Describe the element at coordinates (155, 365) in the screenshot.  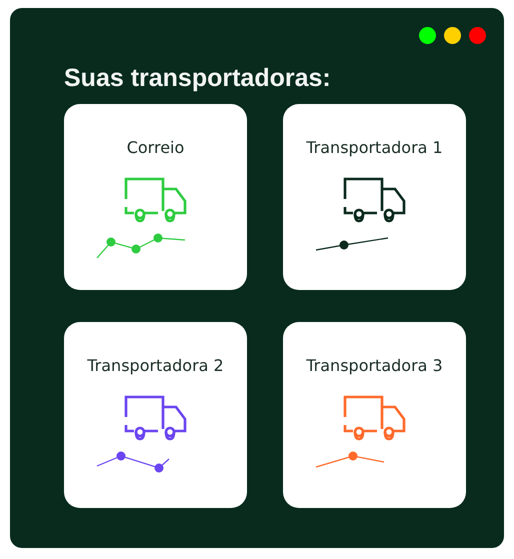
I see `carrier-name: Transportadora 2` at that location.